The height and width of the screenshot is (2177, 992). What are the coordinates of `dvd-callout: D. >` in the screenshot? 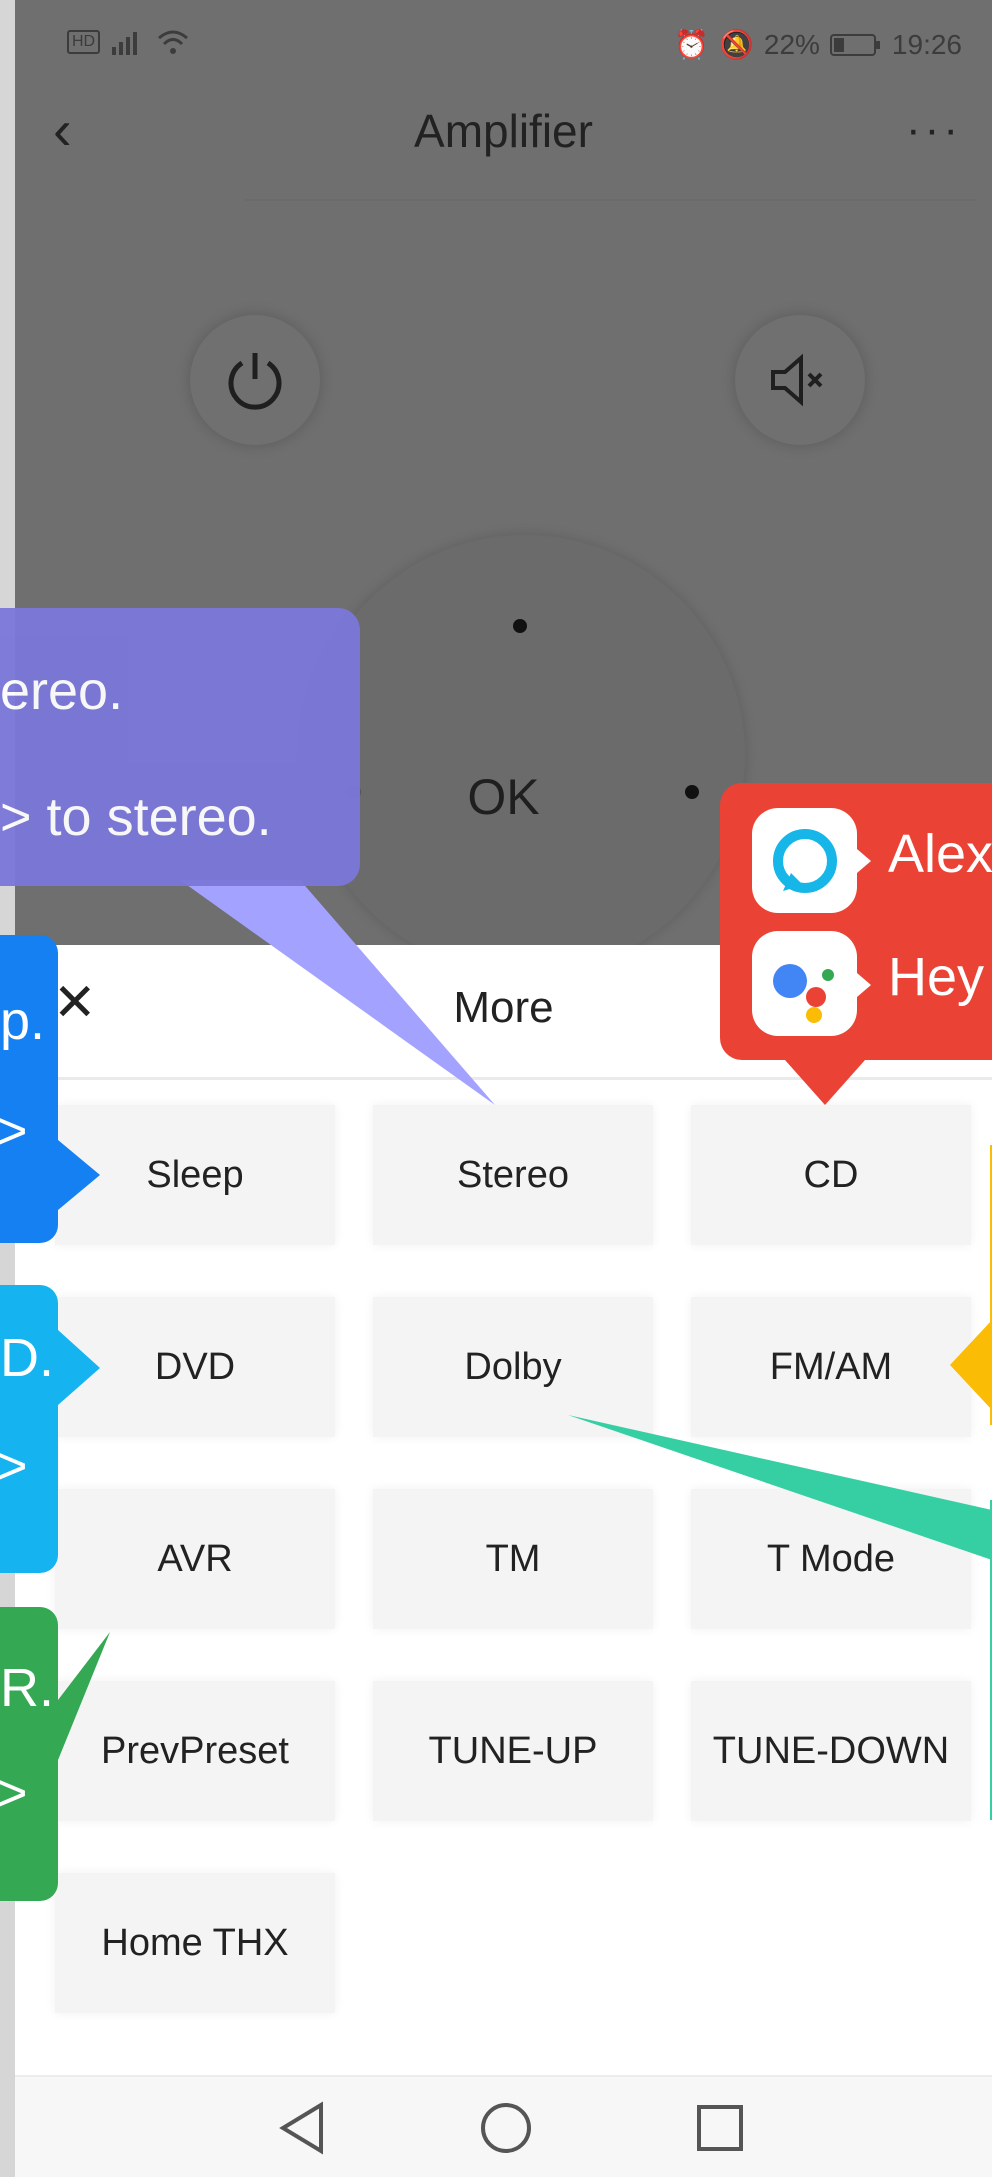 It's located at (29, 1429).